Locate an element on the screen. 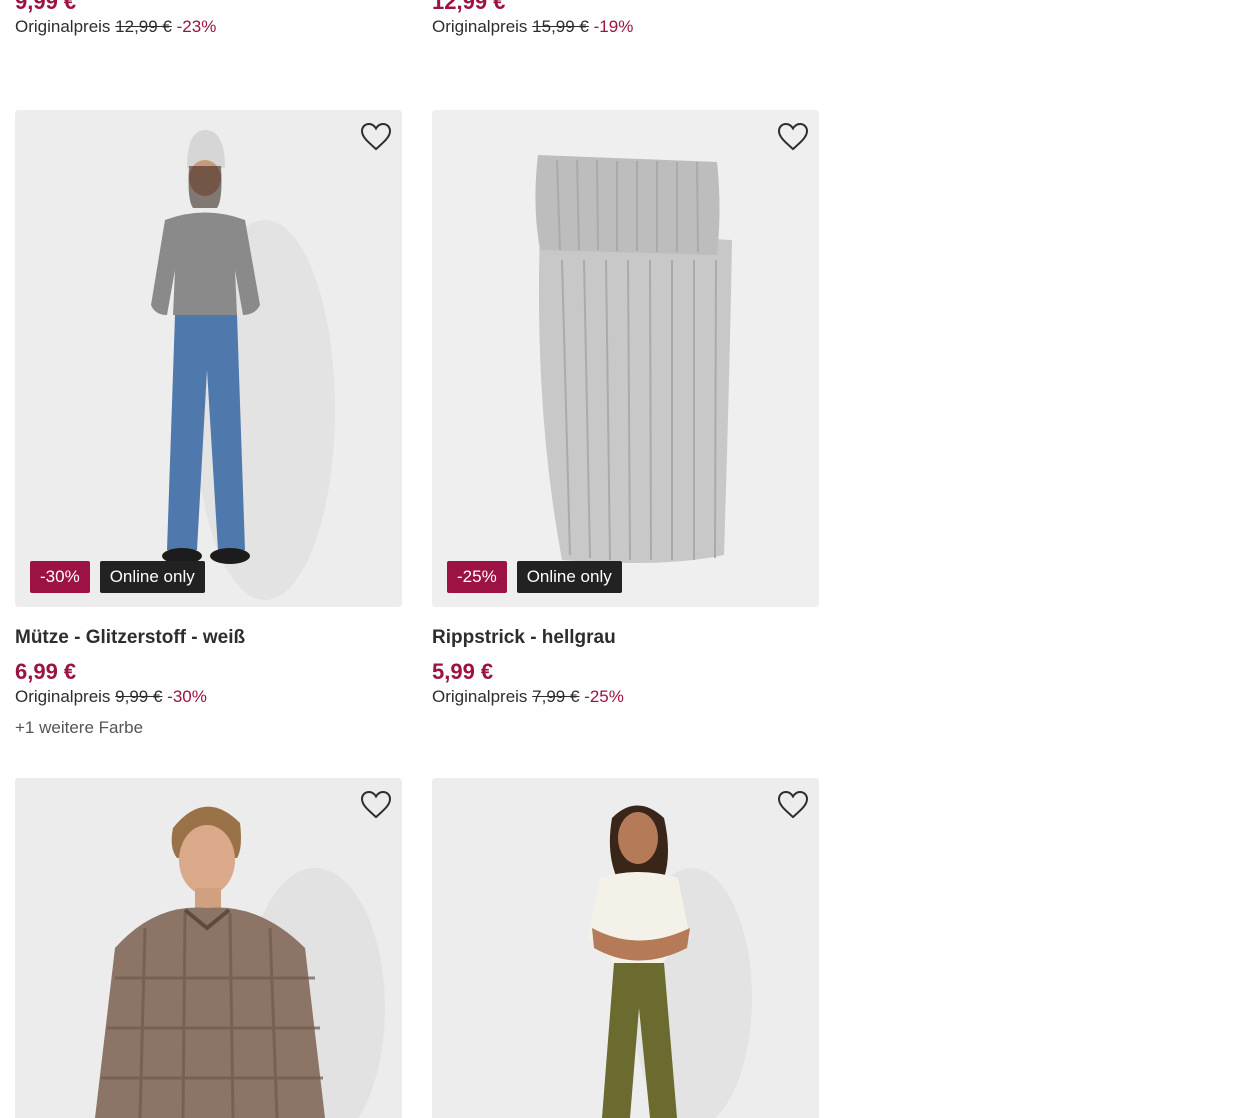 The height and width of the screenshot is (1118, 1250). product-image-model-sweater-jeans is located at coordinates (208, 358).